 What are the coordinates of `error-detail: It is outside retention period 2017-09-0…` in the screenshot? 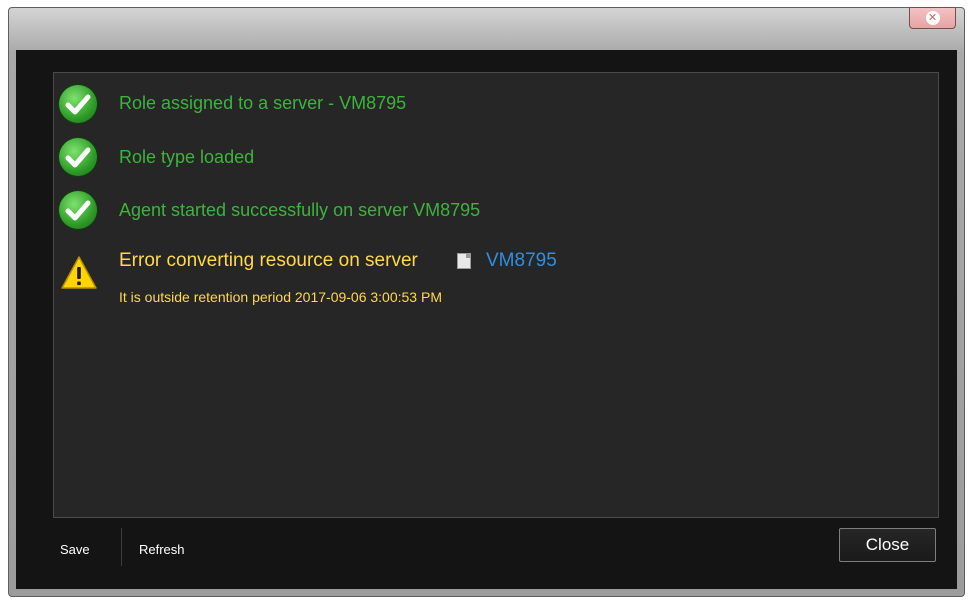 It's located at (280, 297).